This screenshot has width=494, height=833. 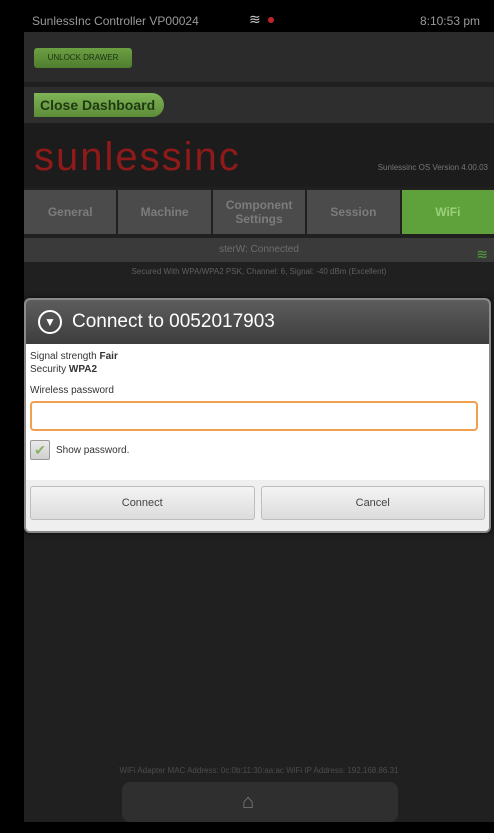 What do you see at coordinates (137, 157) in the screenshot?
I see `brand-logo: sunlessinc` at bounding box center [137, 157].